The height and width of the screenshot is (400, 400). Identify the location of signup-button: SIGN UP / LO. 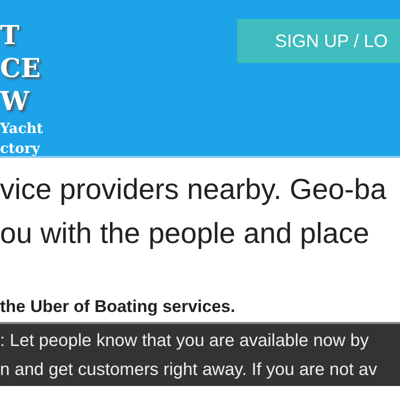
(318, 41).